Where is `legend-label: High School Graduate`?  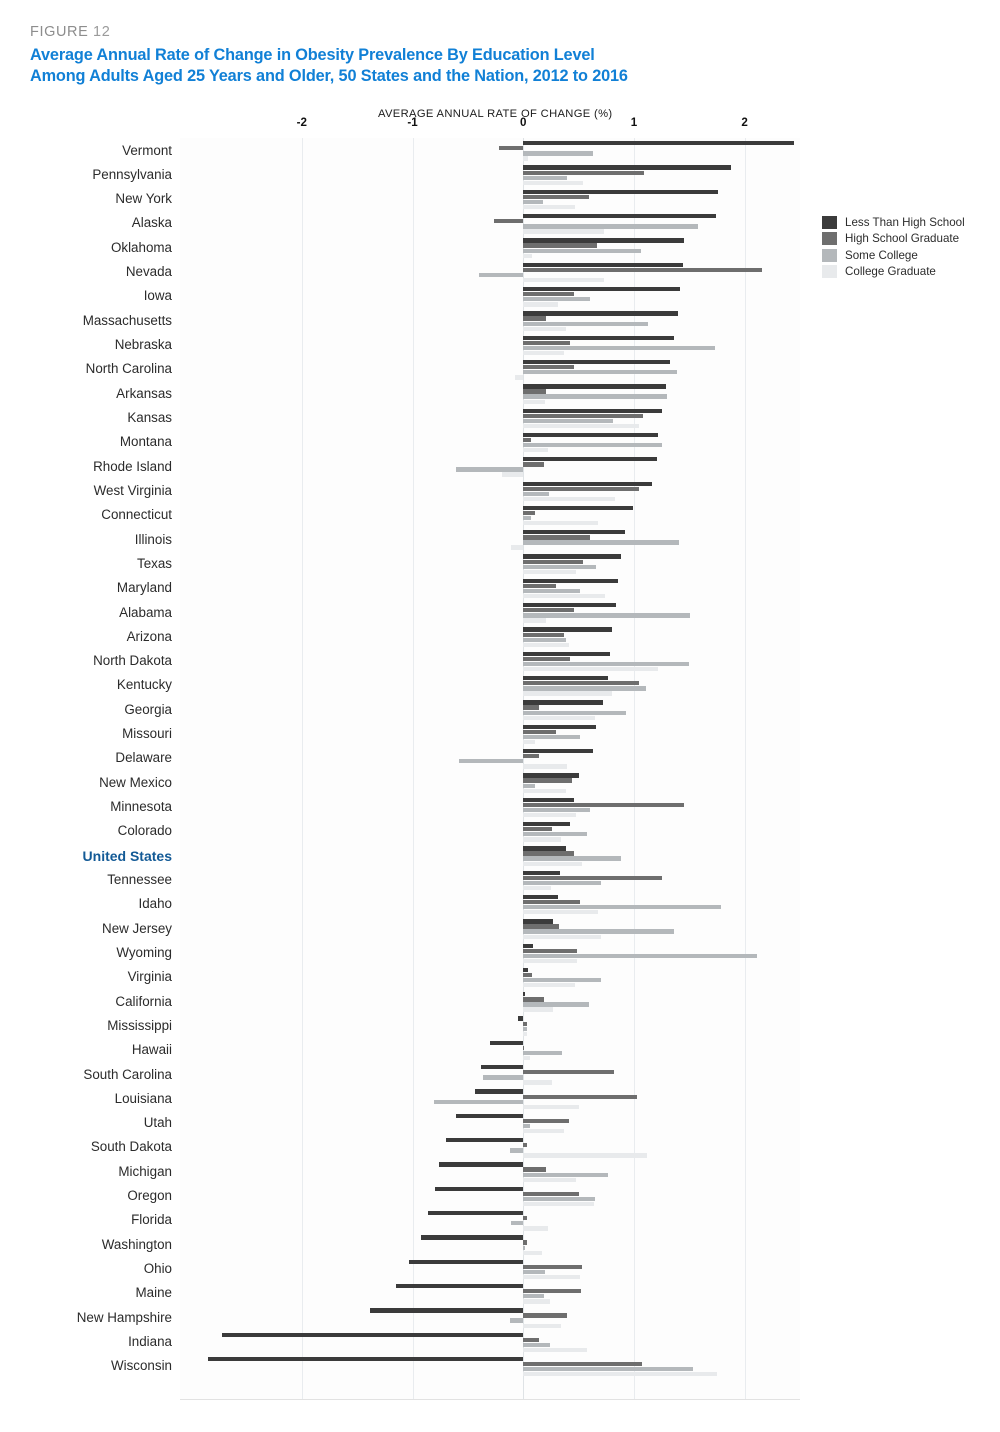
legend-label: High School Graduate is located at coordinates (902, 239).